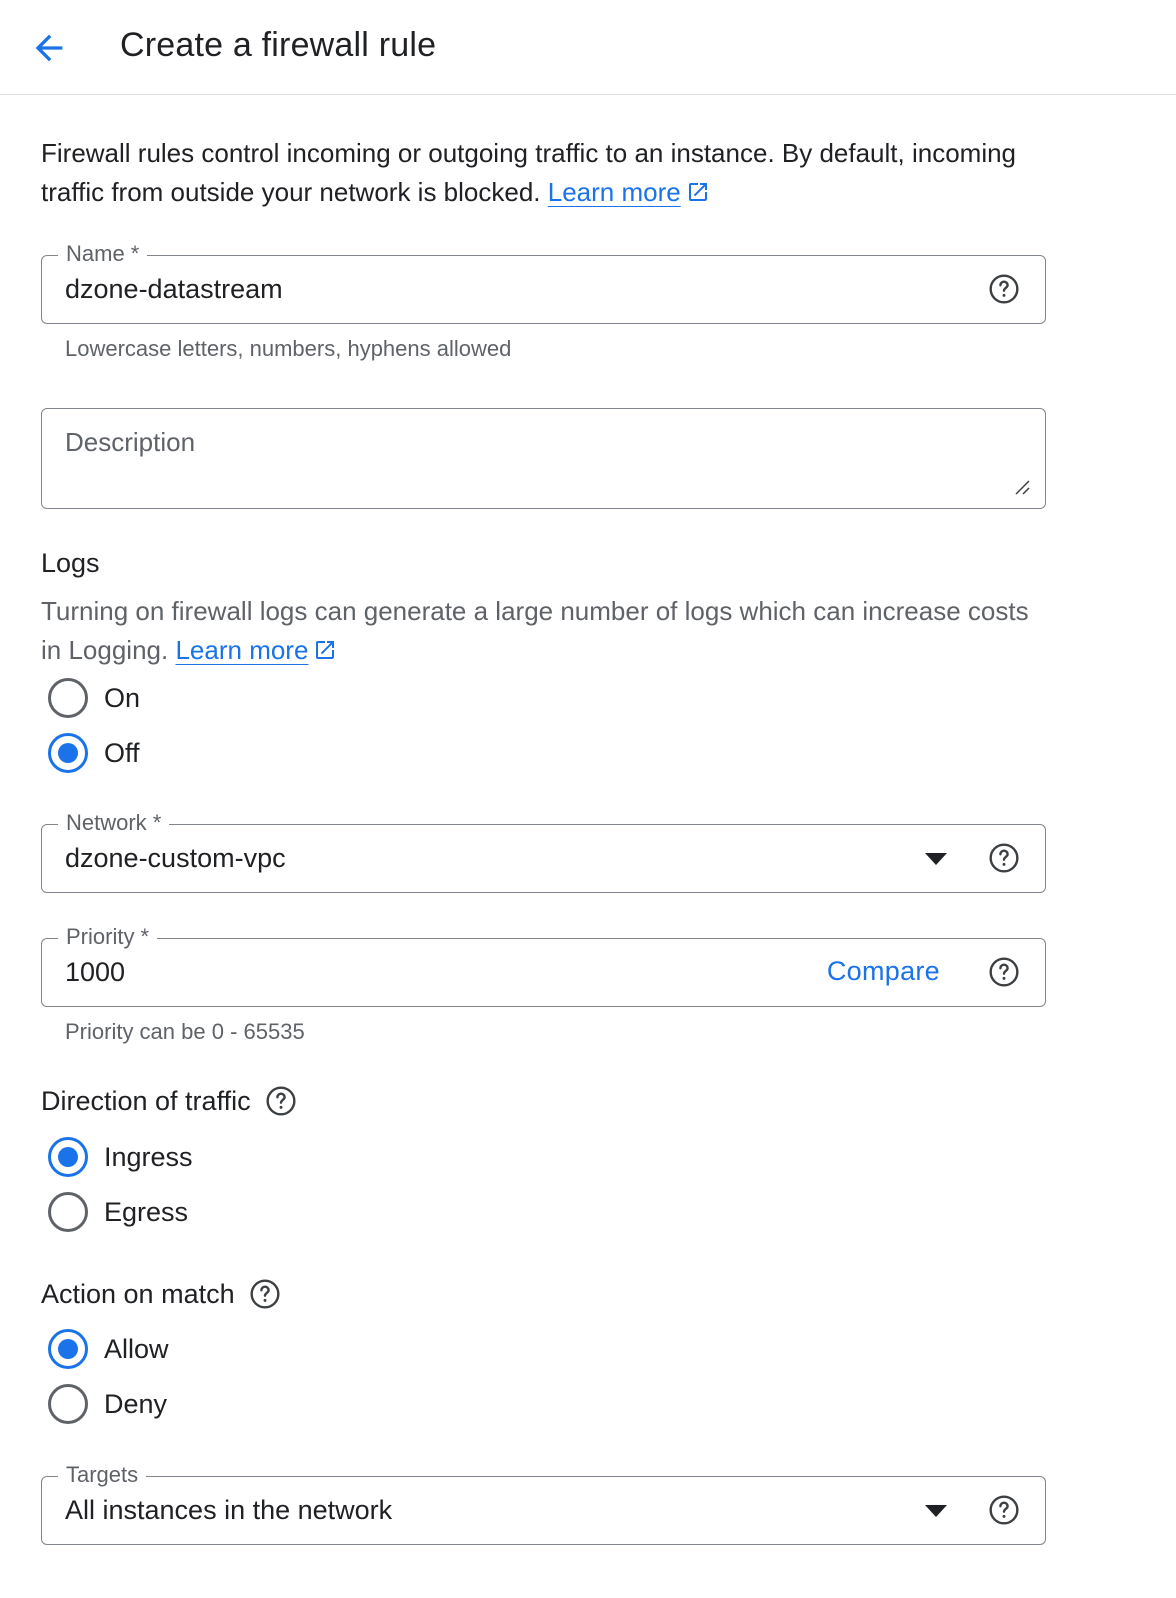 This screenshot has height=1598, width=1176. What do you see at coordinates (103, 254) in the screenshot?
I see `name-field-label: Name *` at bounding box center [103, 254].